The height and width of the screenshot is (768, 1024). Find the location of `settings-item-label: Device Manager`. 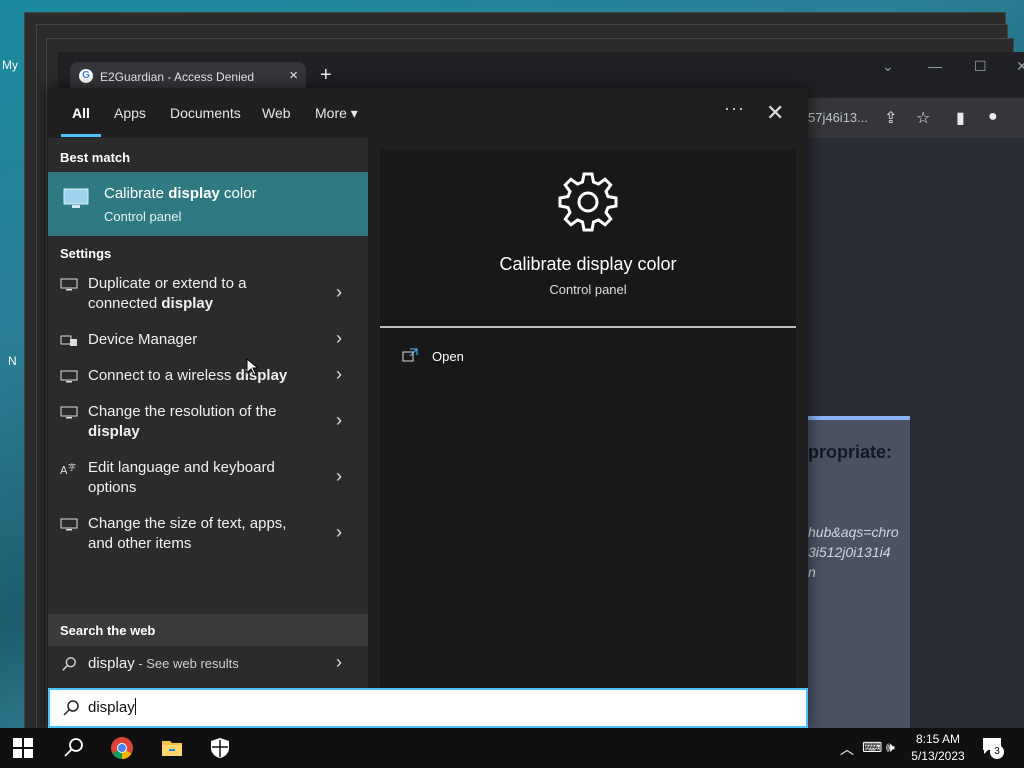

settings-item-label: Device Manager is located at coordinates (143, 339).